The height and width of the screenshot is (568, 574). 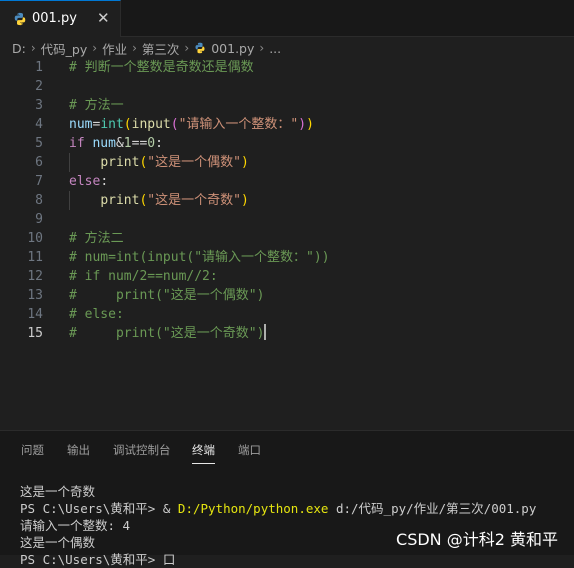 I want to click on tab-001-py: 001.py ✕, so click(x=60, y=18).